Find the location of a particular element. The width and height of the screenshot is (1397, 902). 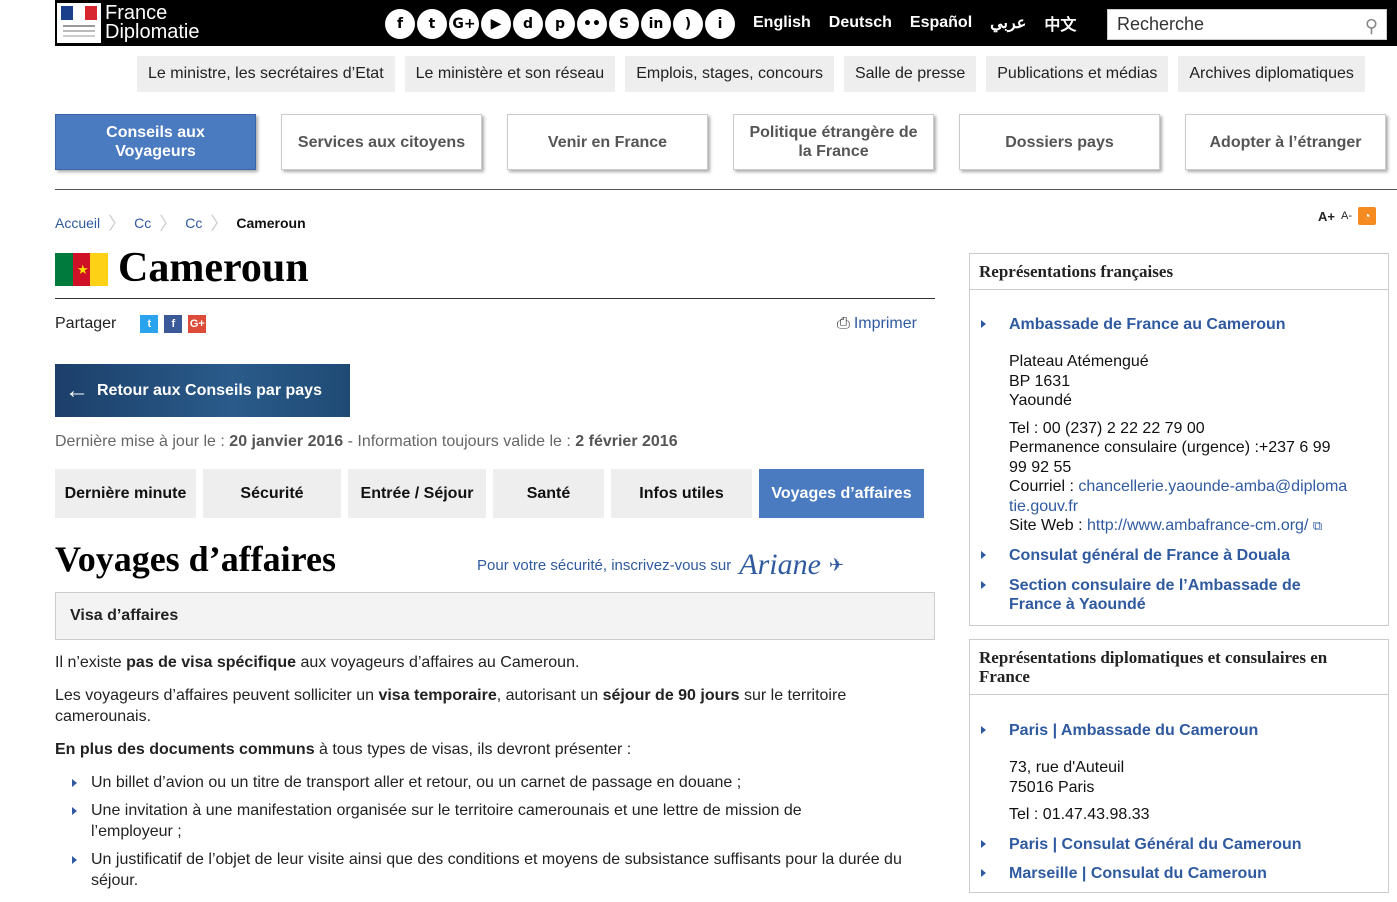

subnav-ministere: Le ministère et son réseau is located at coordinates (510, 74).